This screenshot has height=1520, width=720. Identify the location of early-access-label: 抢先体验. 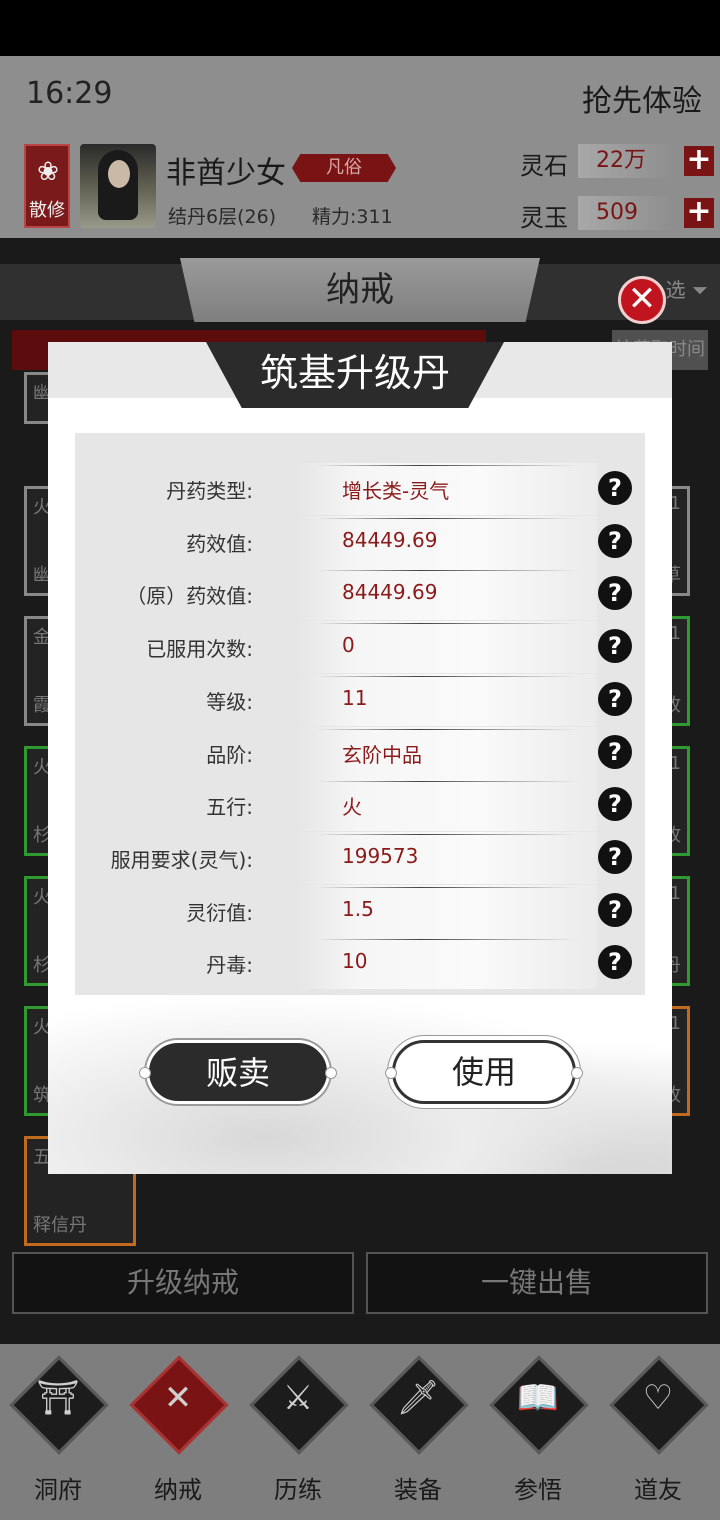
(642, 98).